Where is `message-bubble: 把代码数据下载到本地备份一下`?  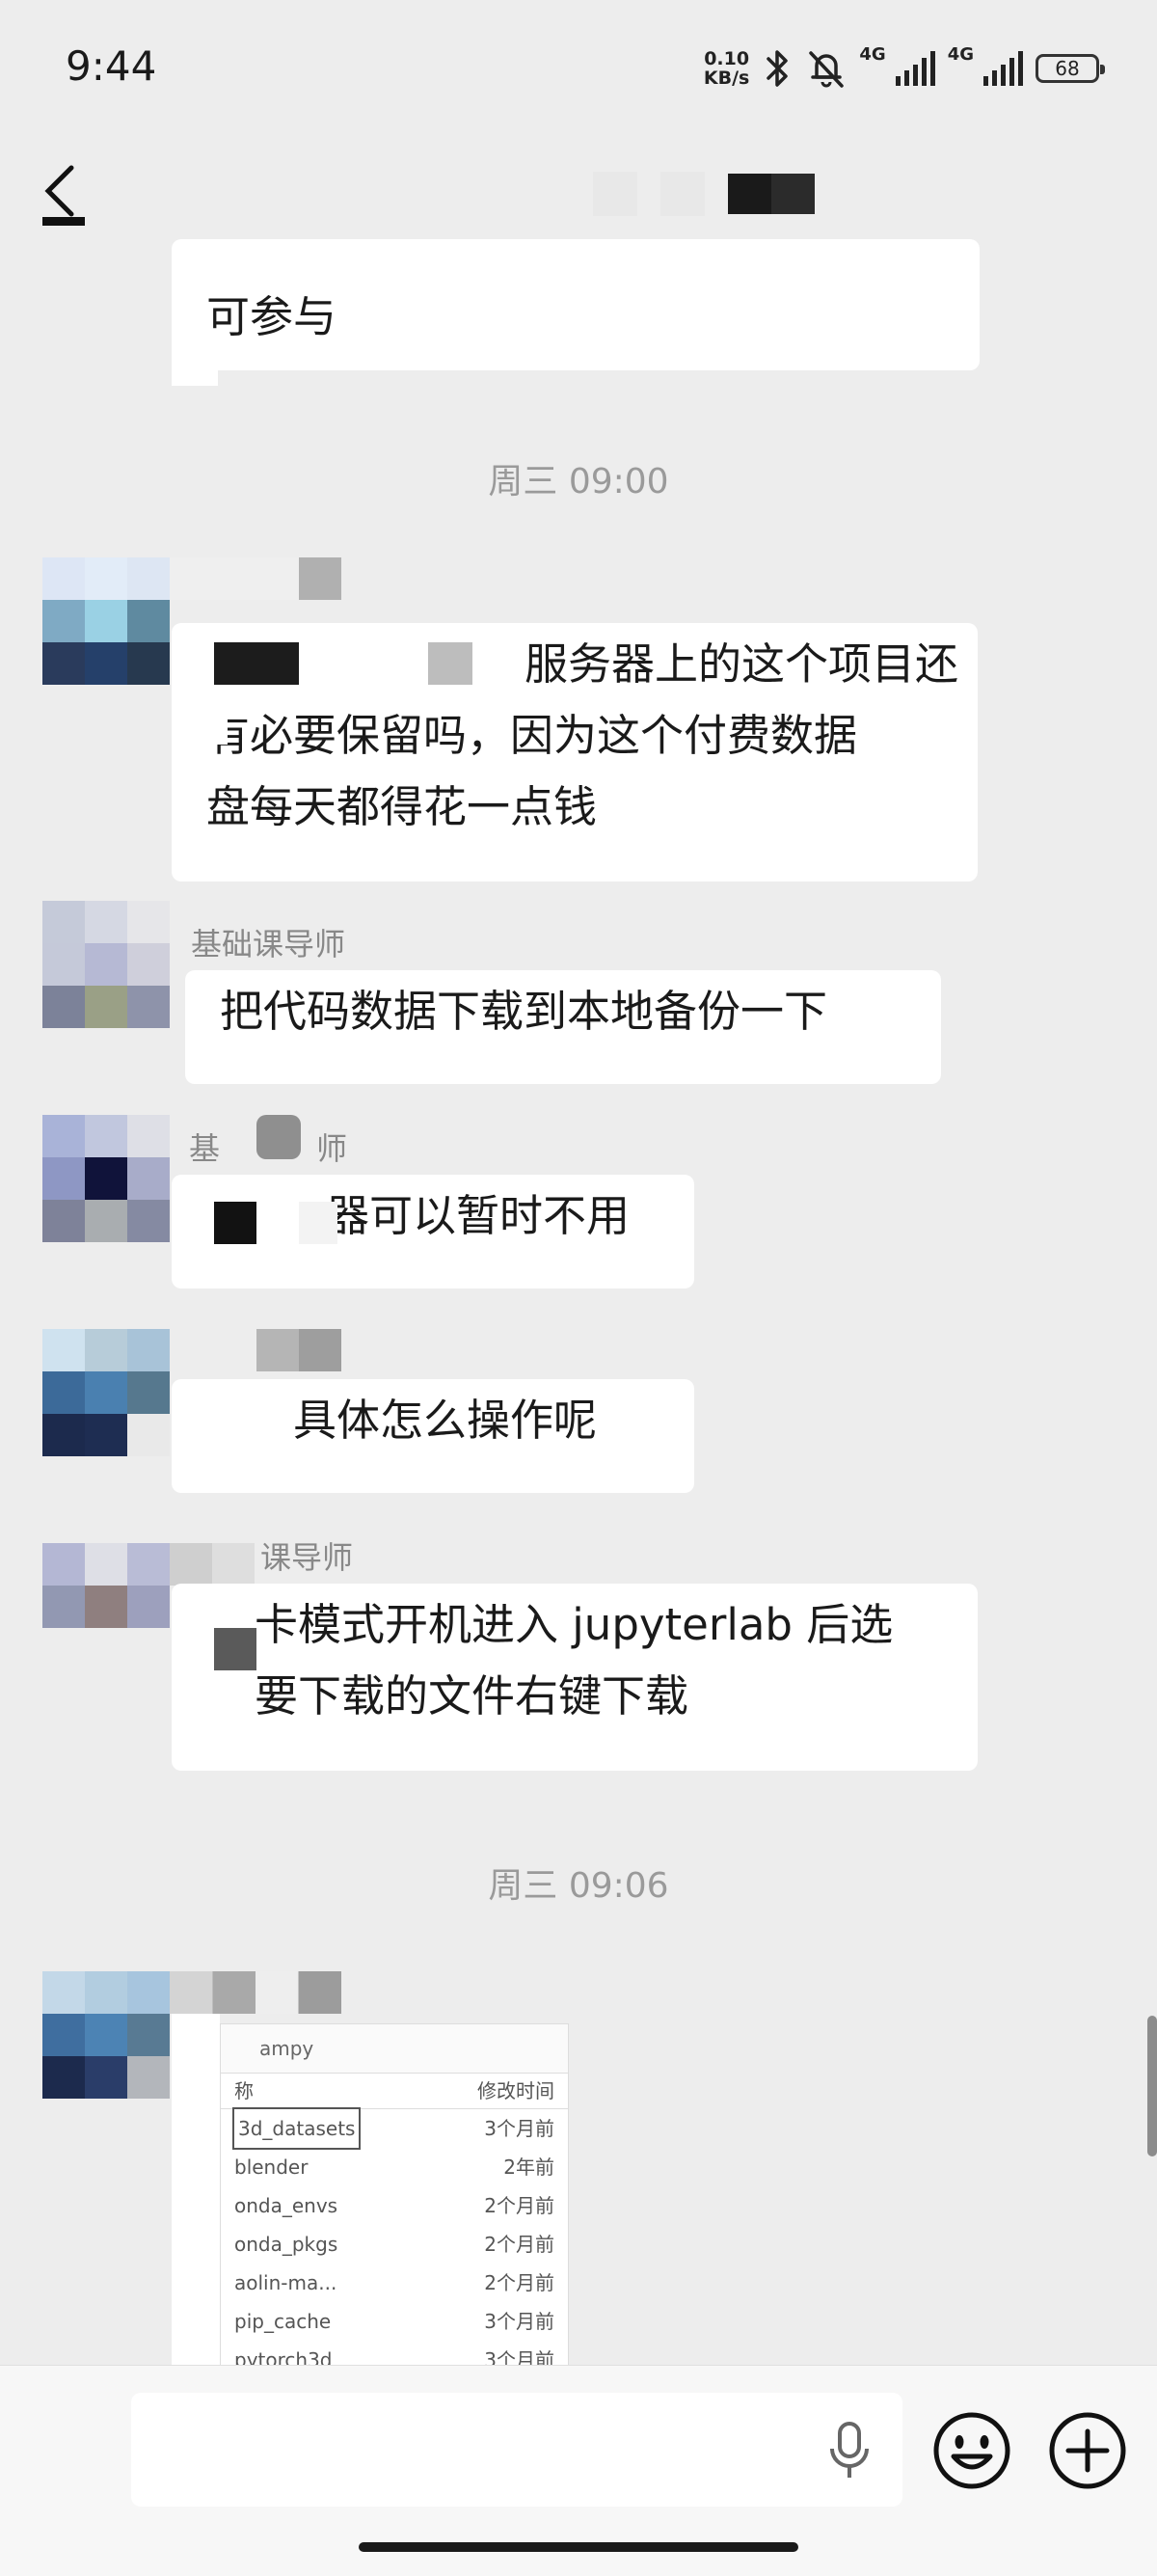 message-bubble: 把代码数据下载到本地备份一下 is located at coordinates (563, 1027).